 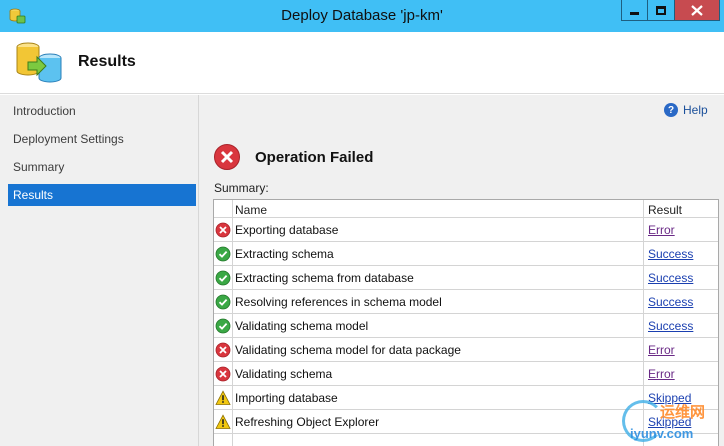 What do you see at coordinates (39, 62) in the screenshot?
I see `database-deploy-icon` at bounding box center [39, 62].